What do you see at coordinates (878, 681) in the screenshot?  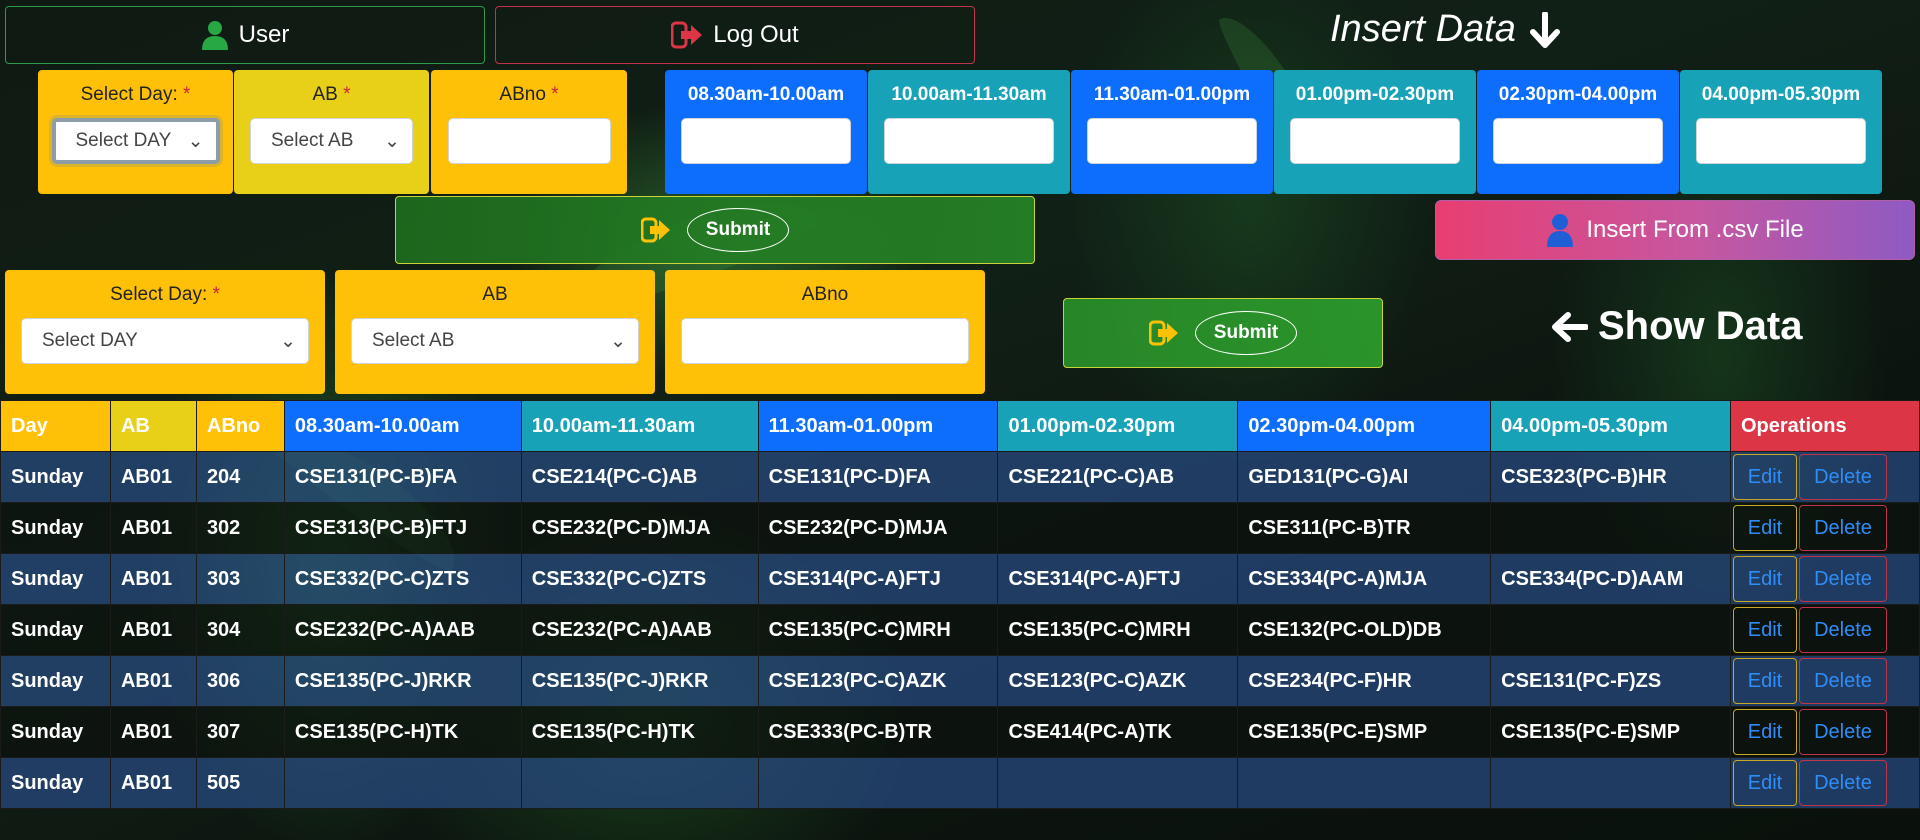 I see `table-cell: CSE123(PC-C)AZK` at bounding box center [878, 681].